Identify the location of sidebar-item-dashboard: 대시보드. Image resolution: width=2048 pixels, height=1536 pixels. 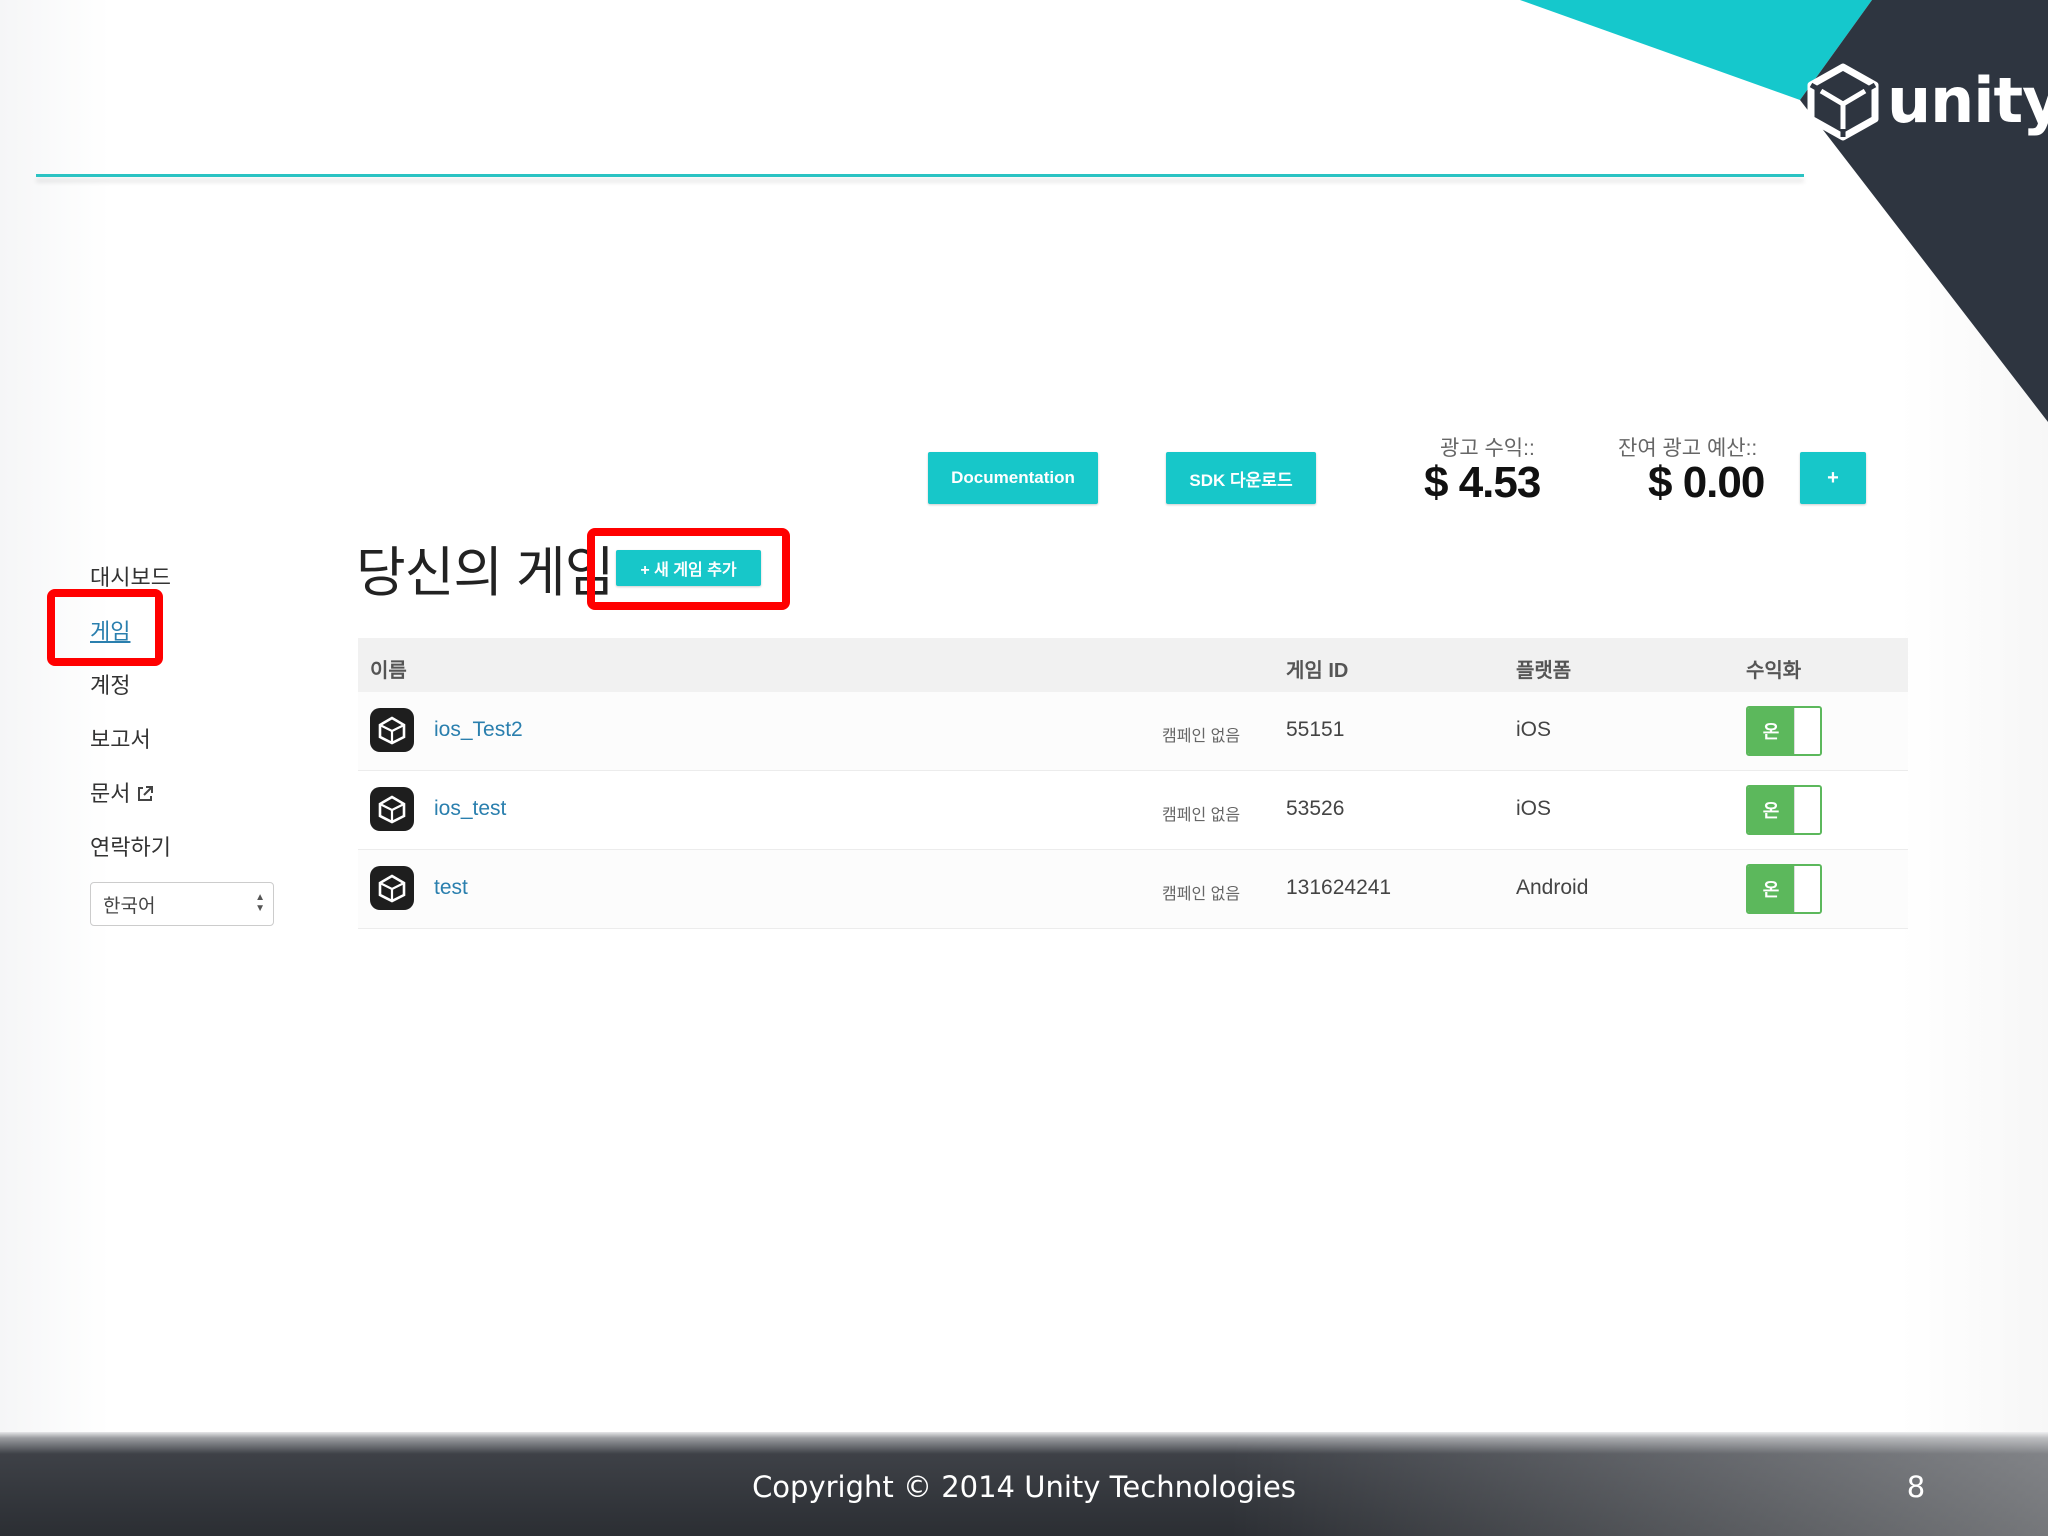
(130, 576).